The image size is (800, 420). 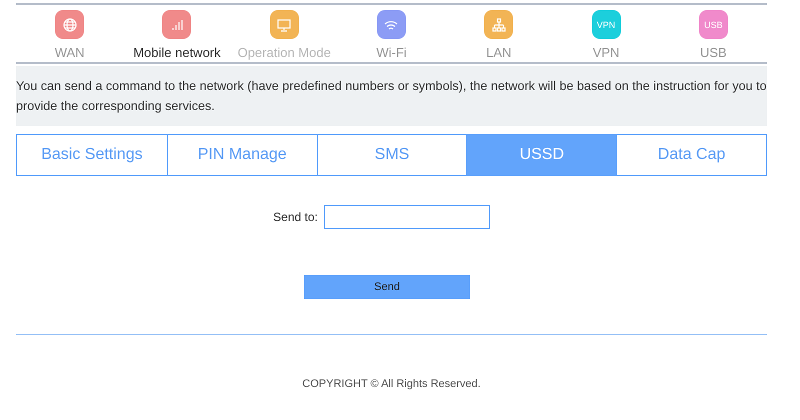 What do you see at coordinates (391, 384) in the screenshot?
I see `copyright-text: COPYRIGHT © All Rights Reserved.` at bounding box center [391, 384].